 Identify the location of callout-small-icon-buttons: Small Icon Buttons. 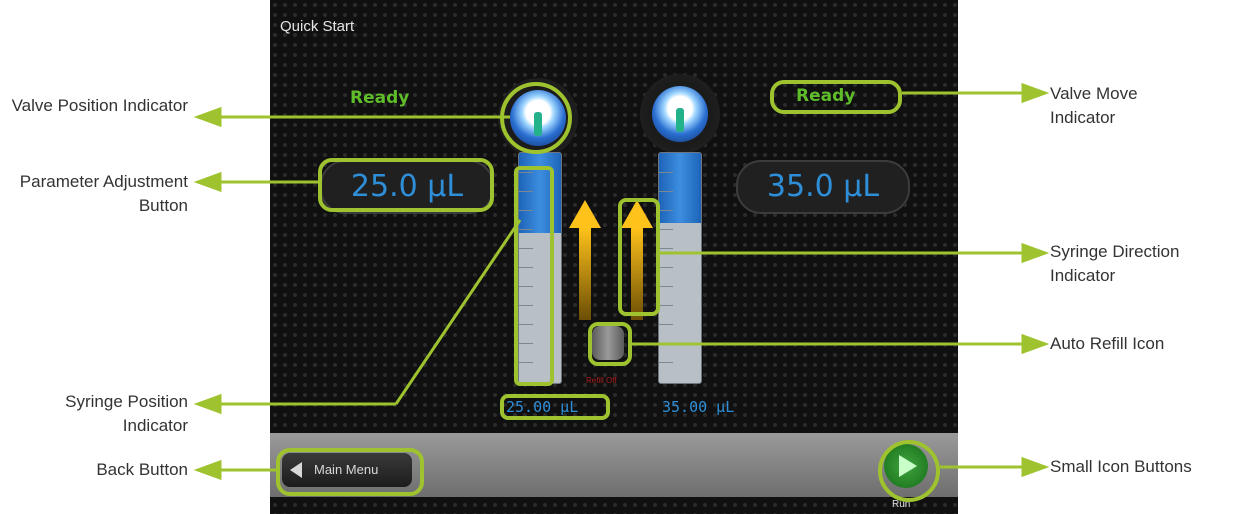
(1121, 466).